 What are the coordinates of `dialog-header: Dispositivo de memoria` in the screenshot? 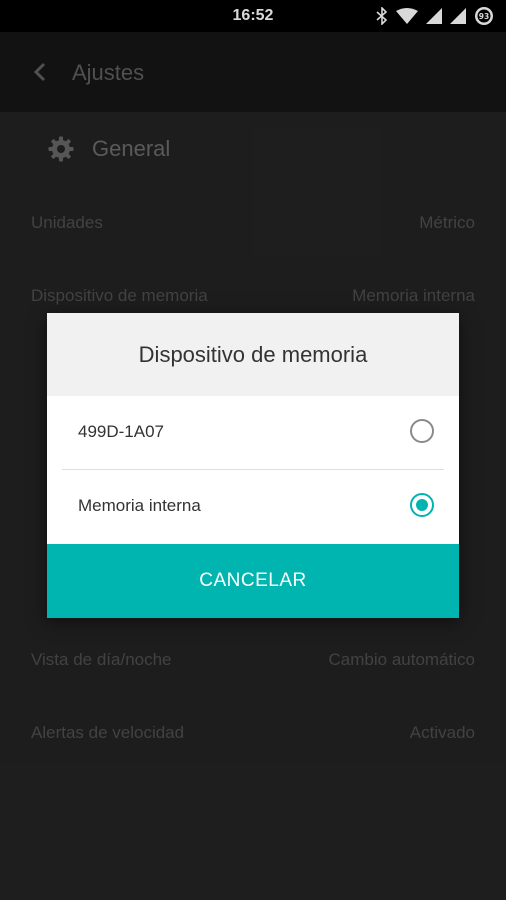 It's located at (253, 354).